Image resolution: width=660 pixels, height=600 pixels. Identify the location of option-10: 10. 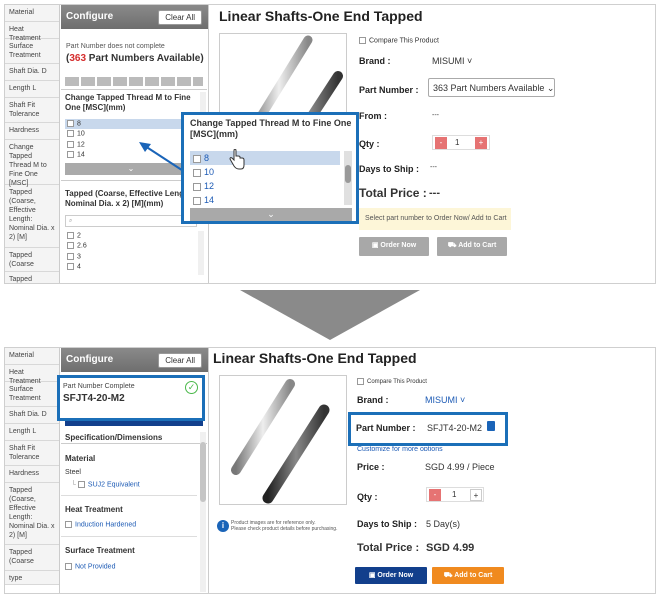
(131, 134).